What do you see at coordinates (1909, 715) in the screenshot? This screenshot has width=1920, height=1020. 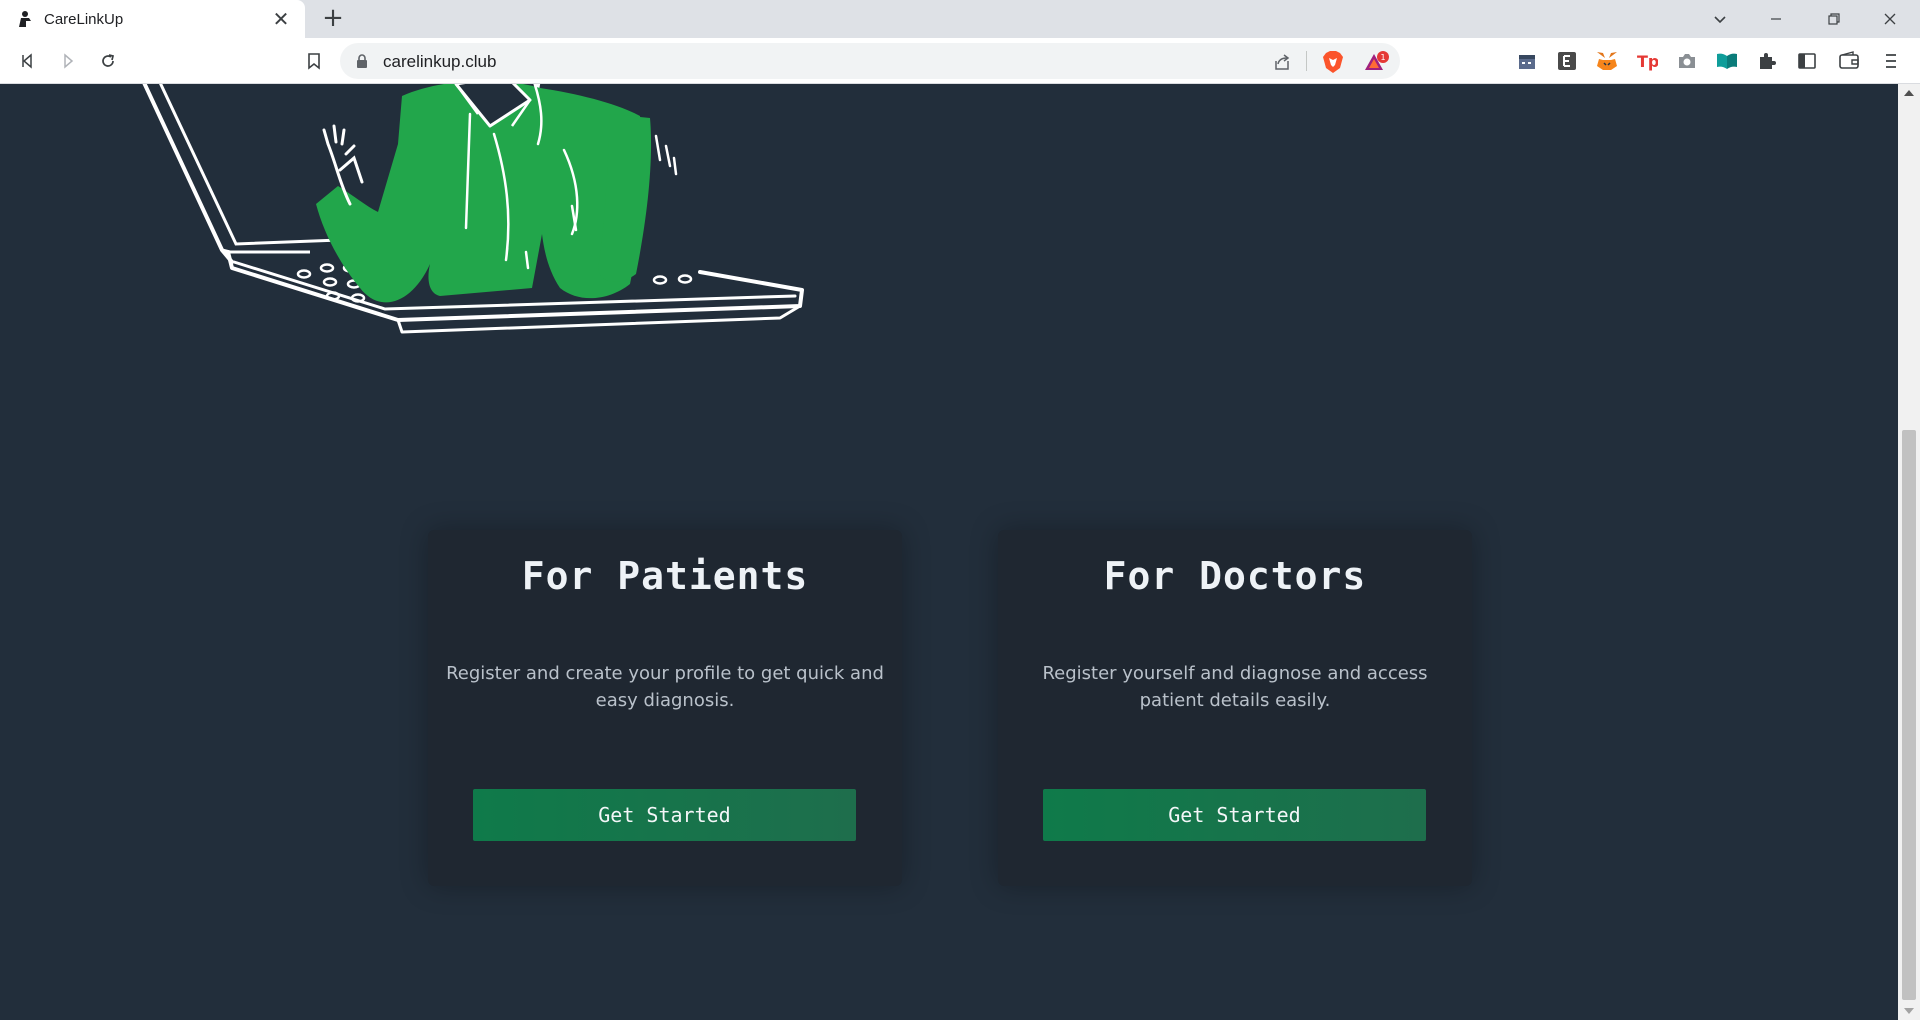 I see `scroll-thumb` at bounding box center [1909, 715].